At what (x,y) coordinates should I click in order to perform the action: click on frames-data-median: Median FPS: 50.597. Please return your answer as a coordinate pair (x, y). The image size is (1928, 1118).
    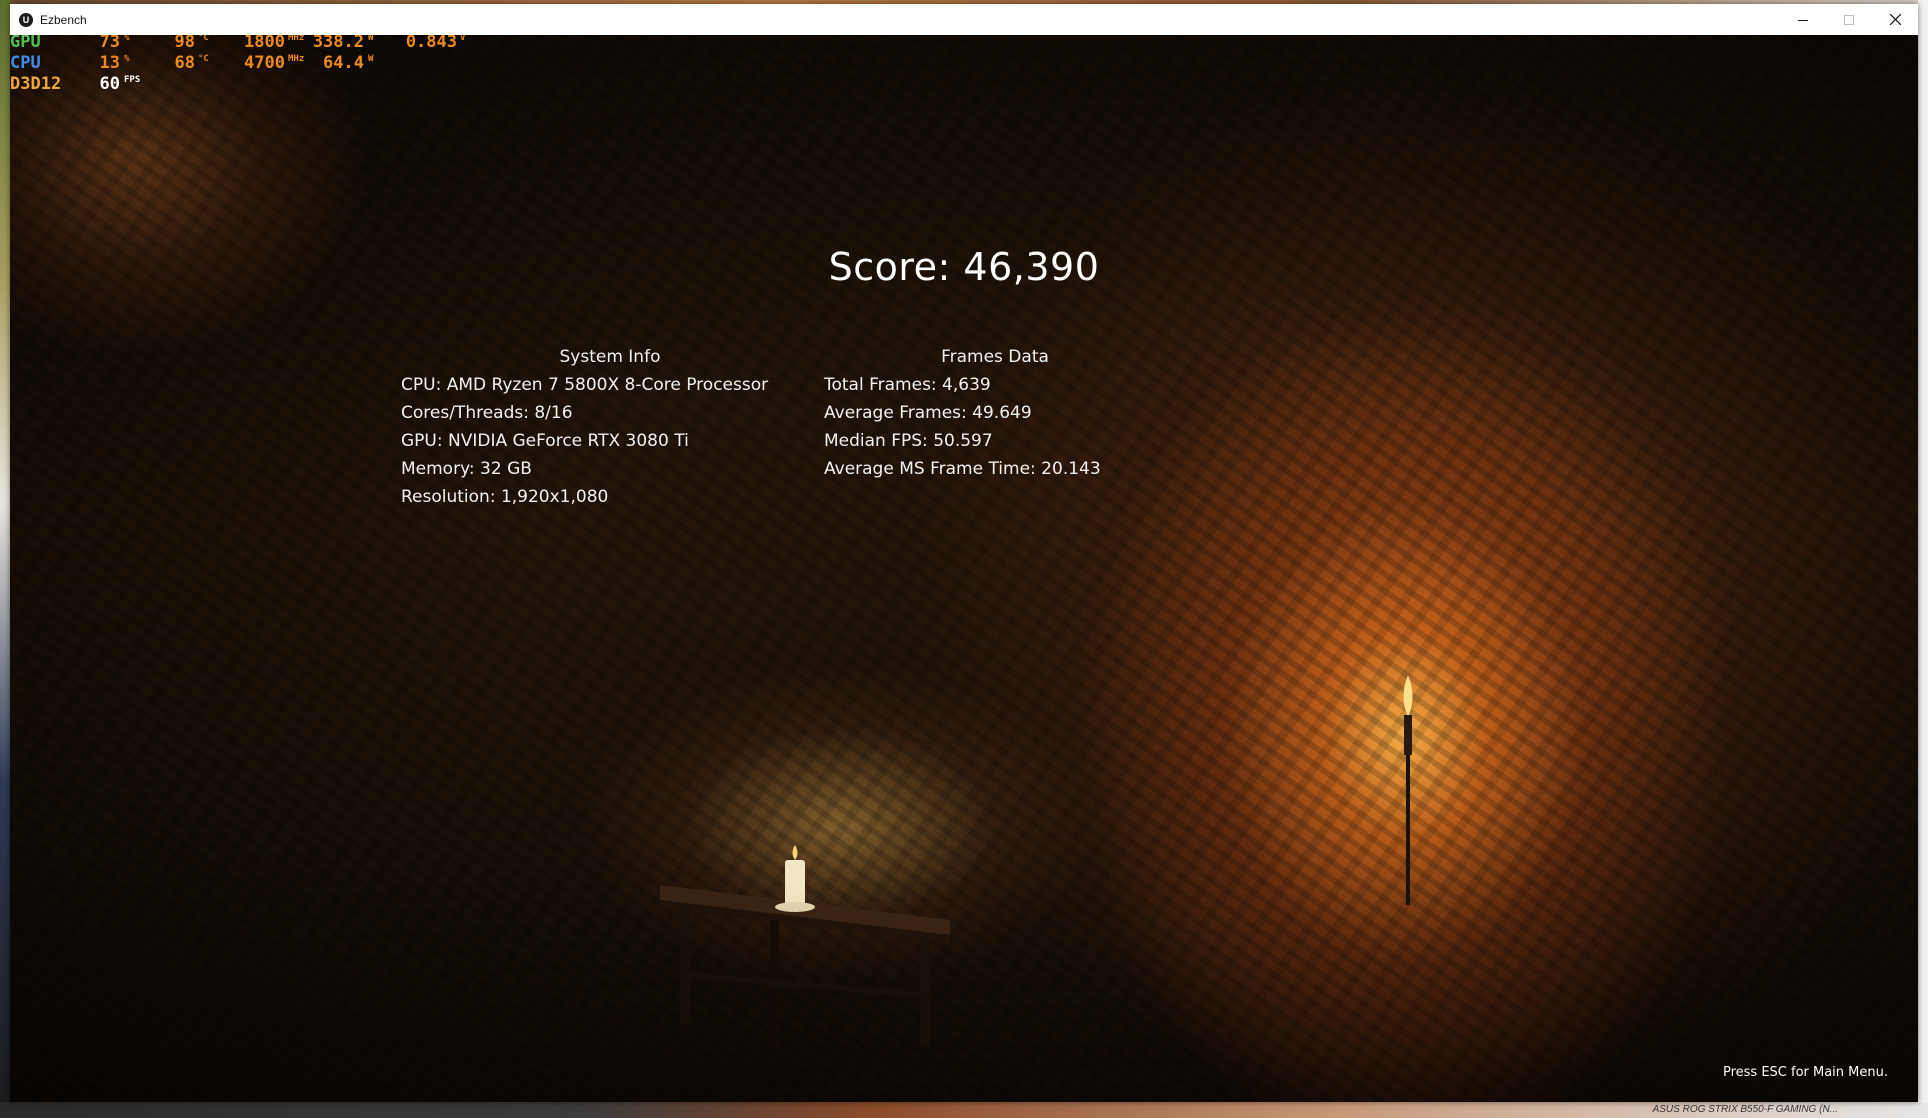
    Looking at the image, I should click on (908, 441).